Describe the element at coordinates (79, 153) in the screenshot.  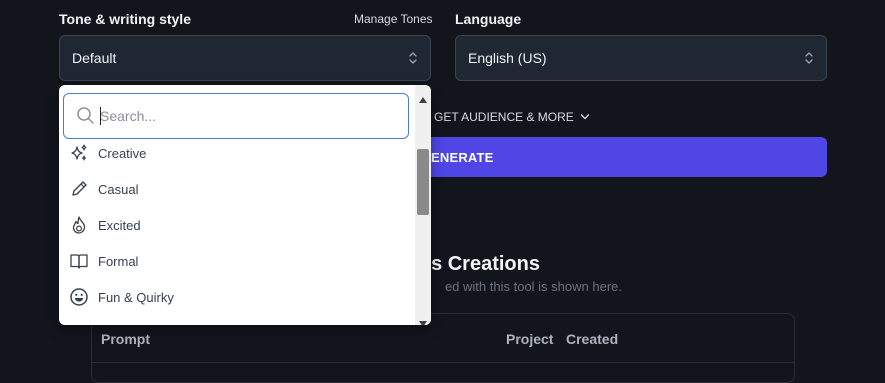
I see `sparkles-icon` at that location.